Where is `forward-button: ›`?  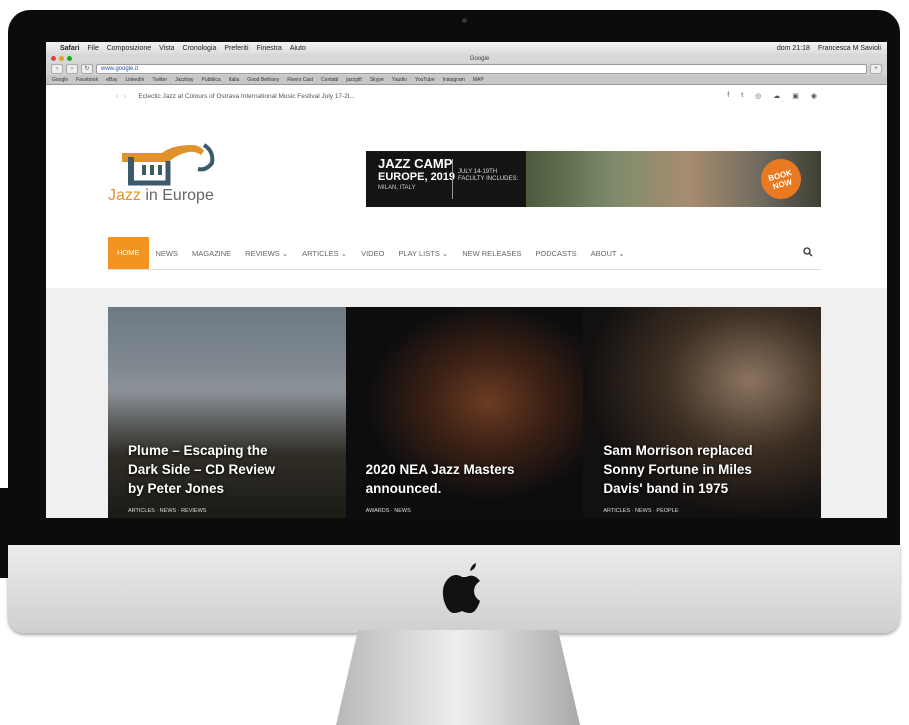 forward-button: › is located at coordinates (72, 69).